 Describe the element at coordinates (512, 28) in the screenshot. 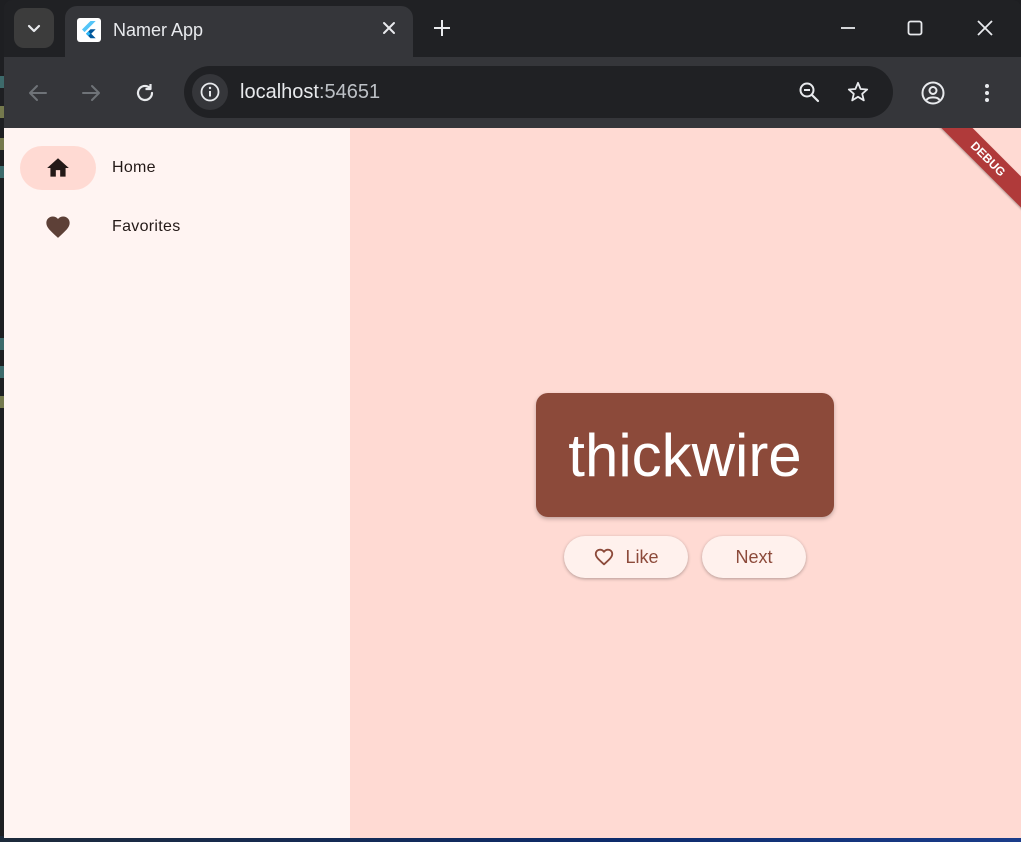

I see `tab-strip: Namer App` at that location.